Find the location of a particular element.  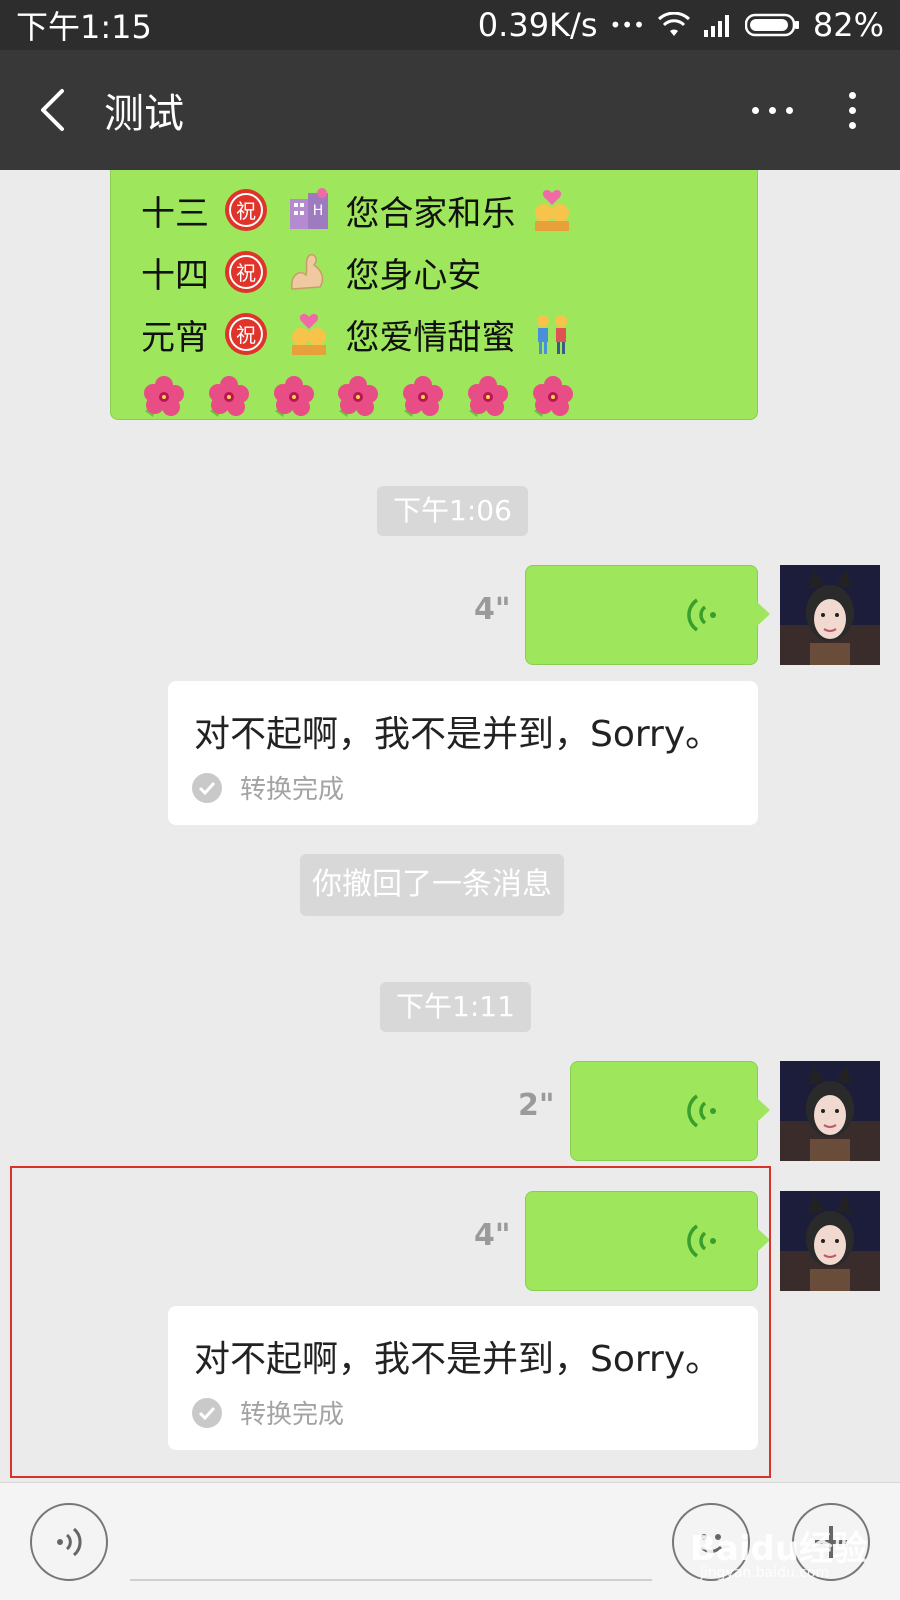

watermark-url: jingyan.baidu.com is located at coordinates (765, 1573).